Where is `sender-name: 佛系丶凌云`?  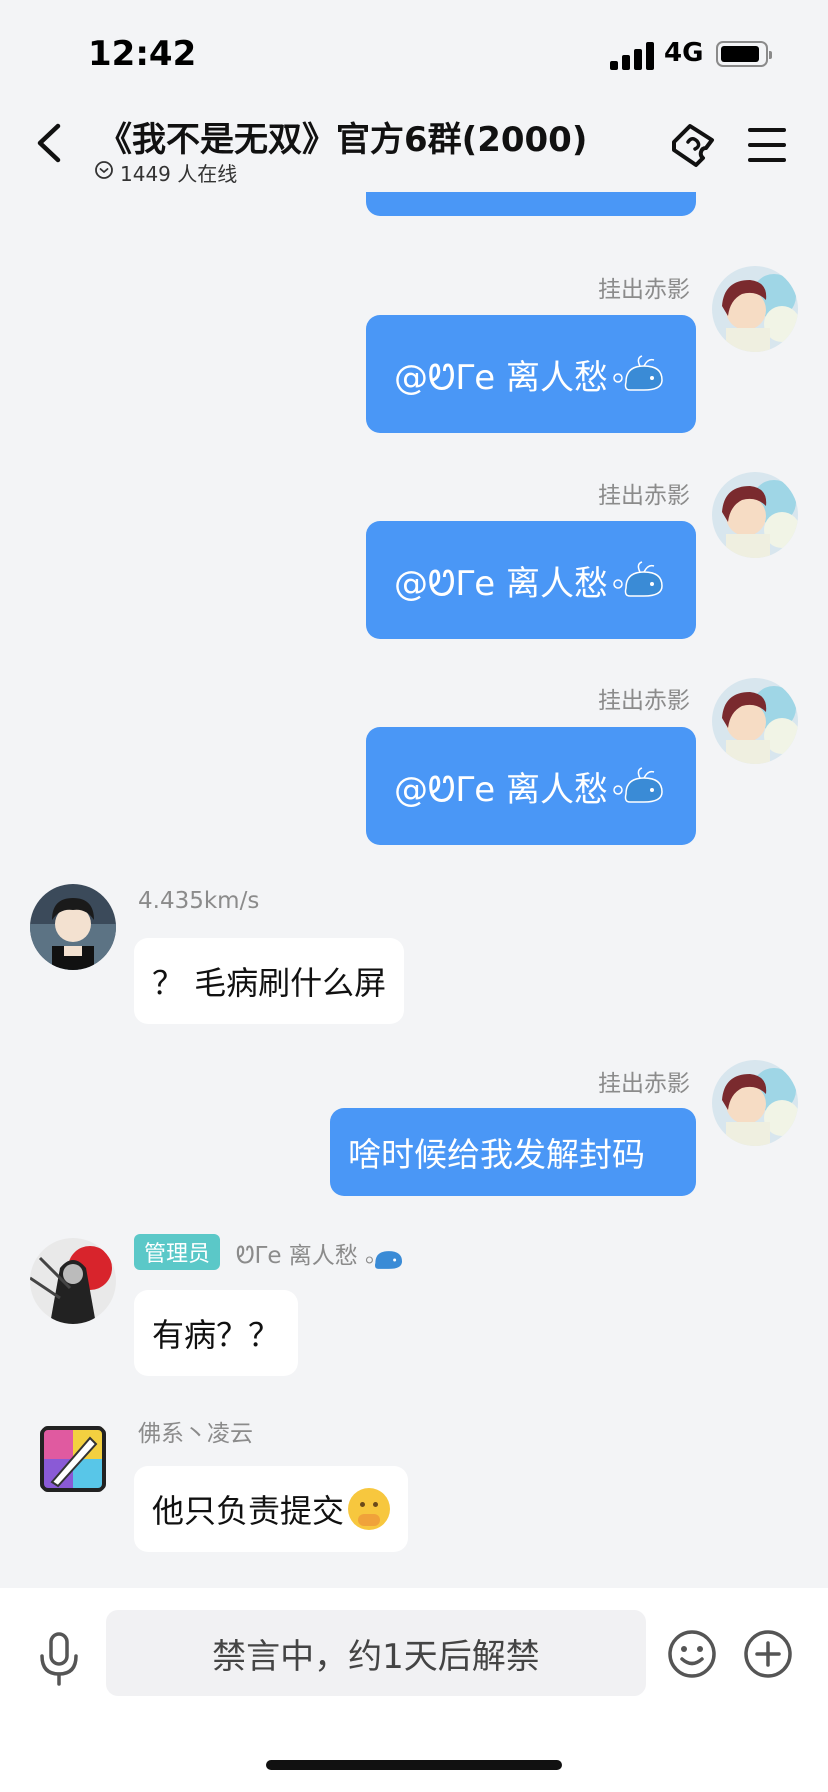 sender-name: 佛系丶凌云 is located at coordinates (195, 1434).